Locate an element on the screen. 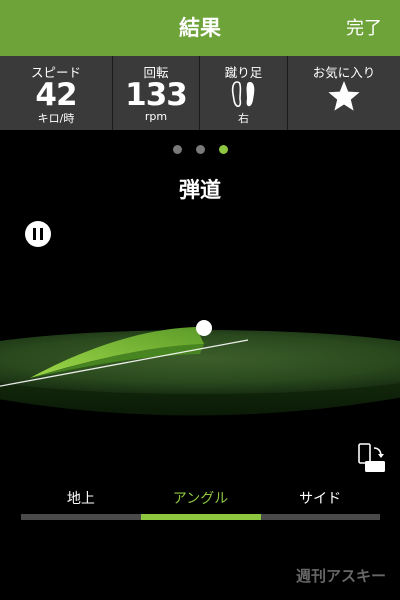 The height and width of the screenshot is (600, 400). stats-bar: スピード 42 キロ/時 回転 133 rpm 蹴り足 右 お気に入り is located at coordinates (200, 93).